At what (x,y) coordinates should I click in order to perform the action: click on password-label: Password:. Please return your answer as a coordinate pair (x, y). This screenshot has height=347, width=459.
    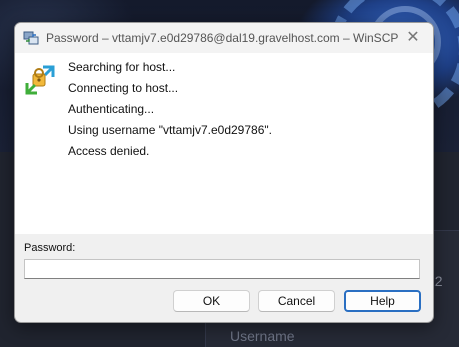
    Looking at the image, I should click on (50, 248).